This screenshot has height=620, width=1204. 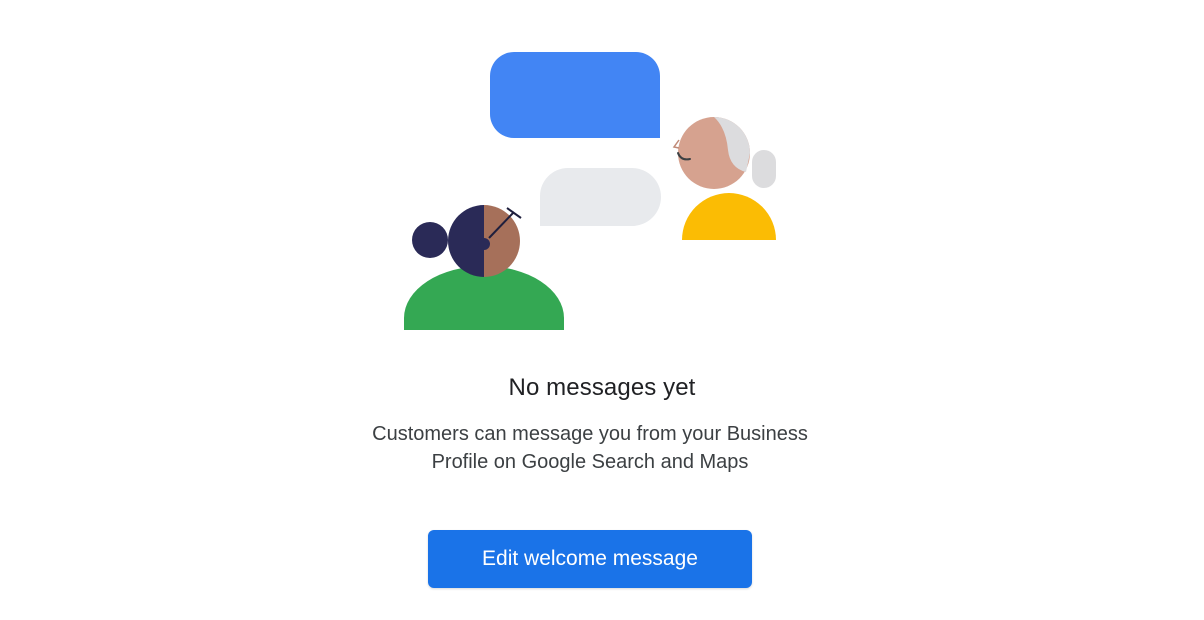 What do you see at coordinates (590, 559) in the screenshot?
I see `edit-welcome-message-button: Edit welcome message` at bounding box center [590, 559].